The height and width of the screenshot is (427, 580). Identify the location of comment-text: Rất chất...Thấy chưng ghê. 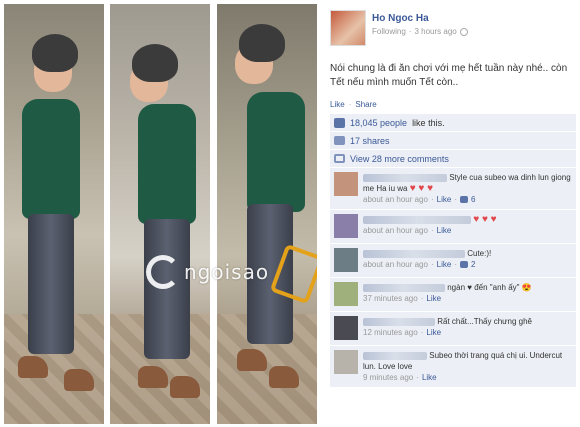
(484, 321).